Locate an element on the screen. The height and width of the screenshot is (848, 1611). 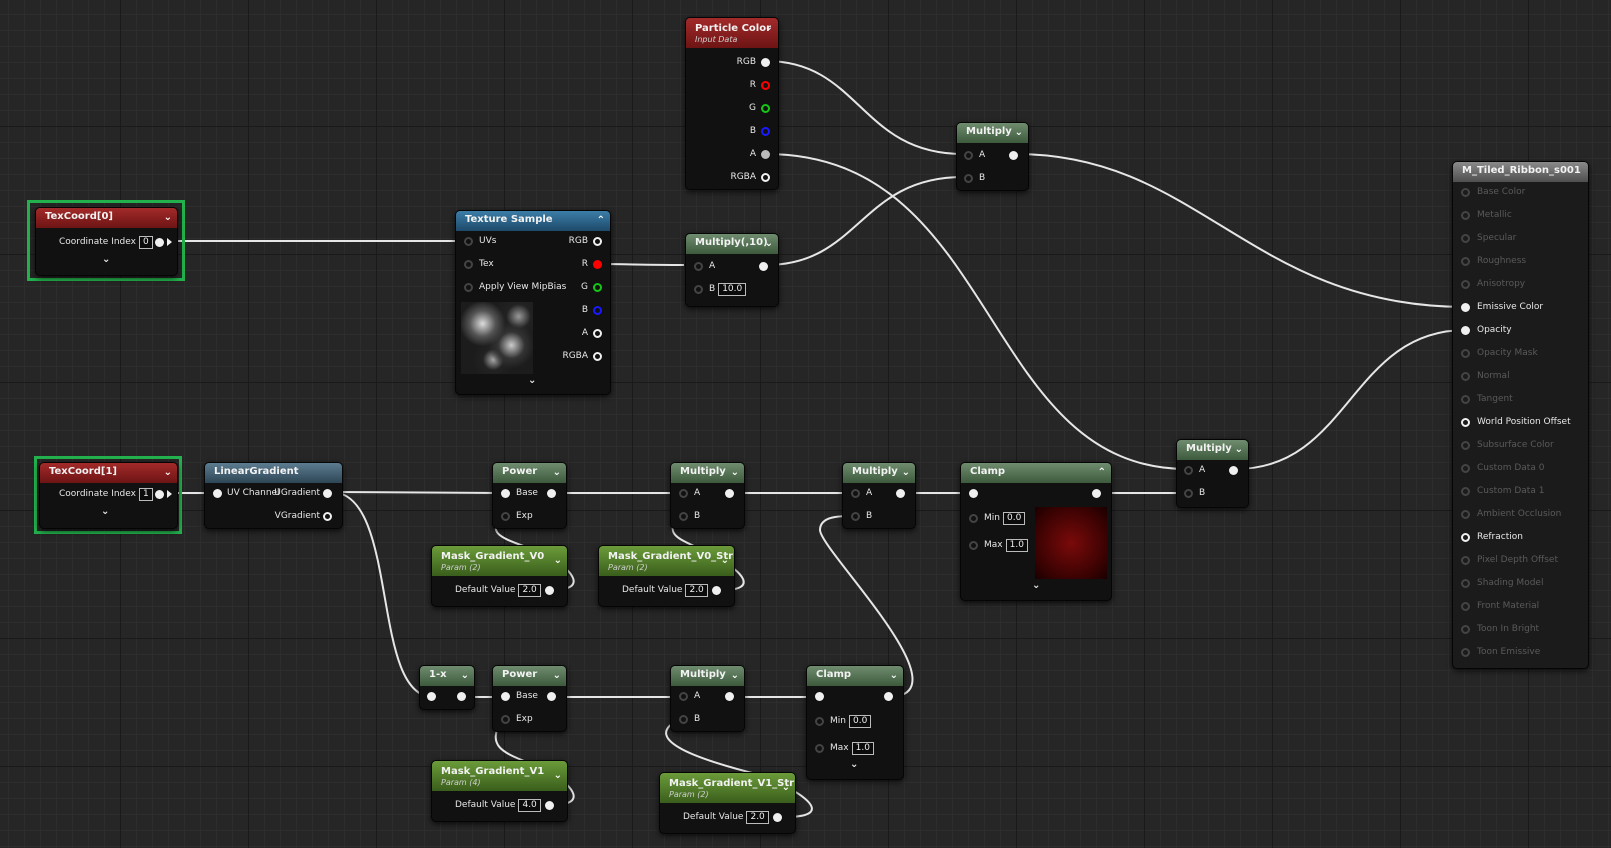
mask-gradient-v1-header: Mask_Gradient_V1 Param (4) ⌄ is located at coordinates (499, 776).